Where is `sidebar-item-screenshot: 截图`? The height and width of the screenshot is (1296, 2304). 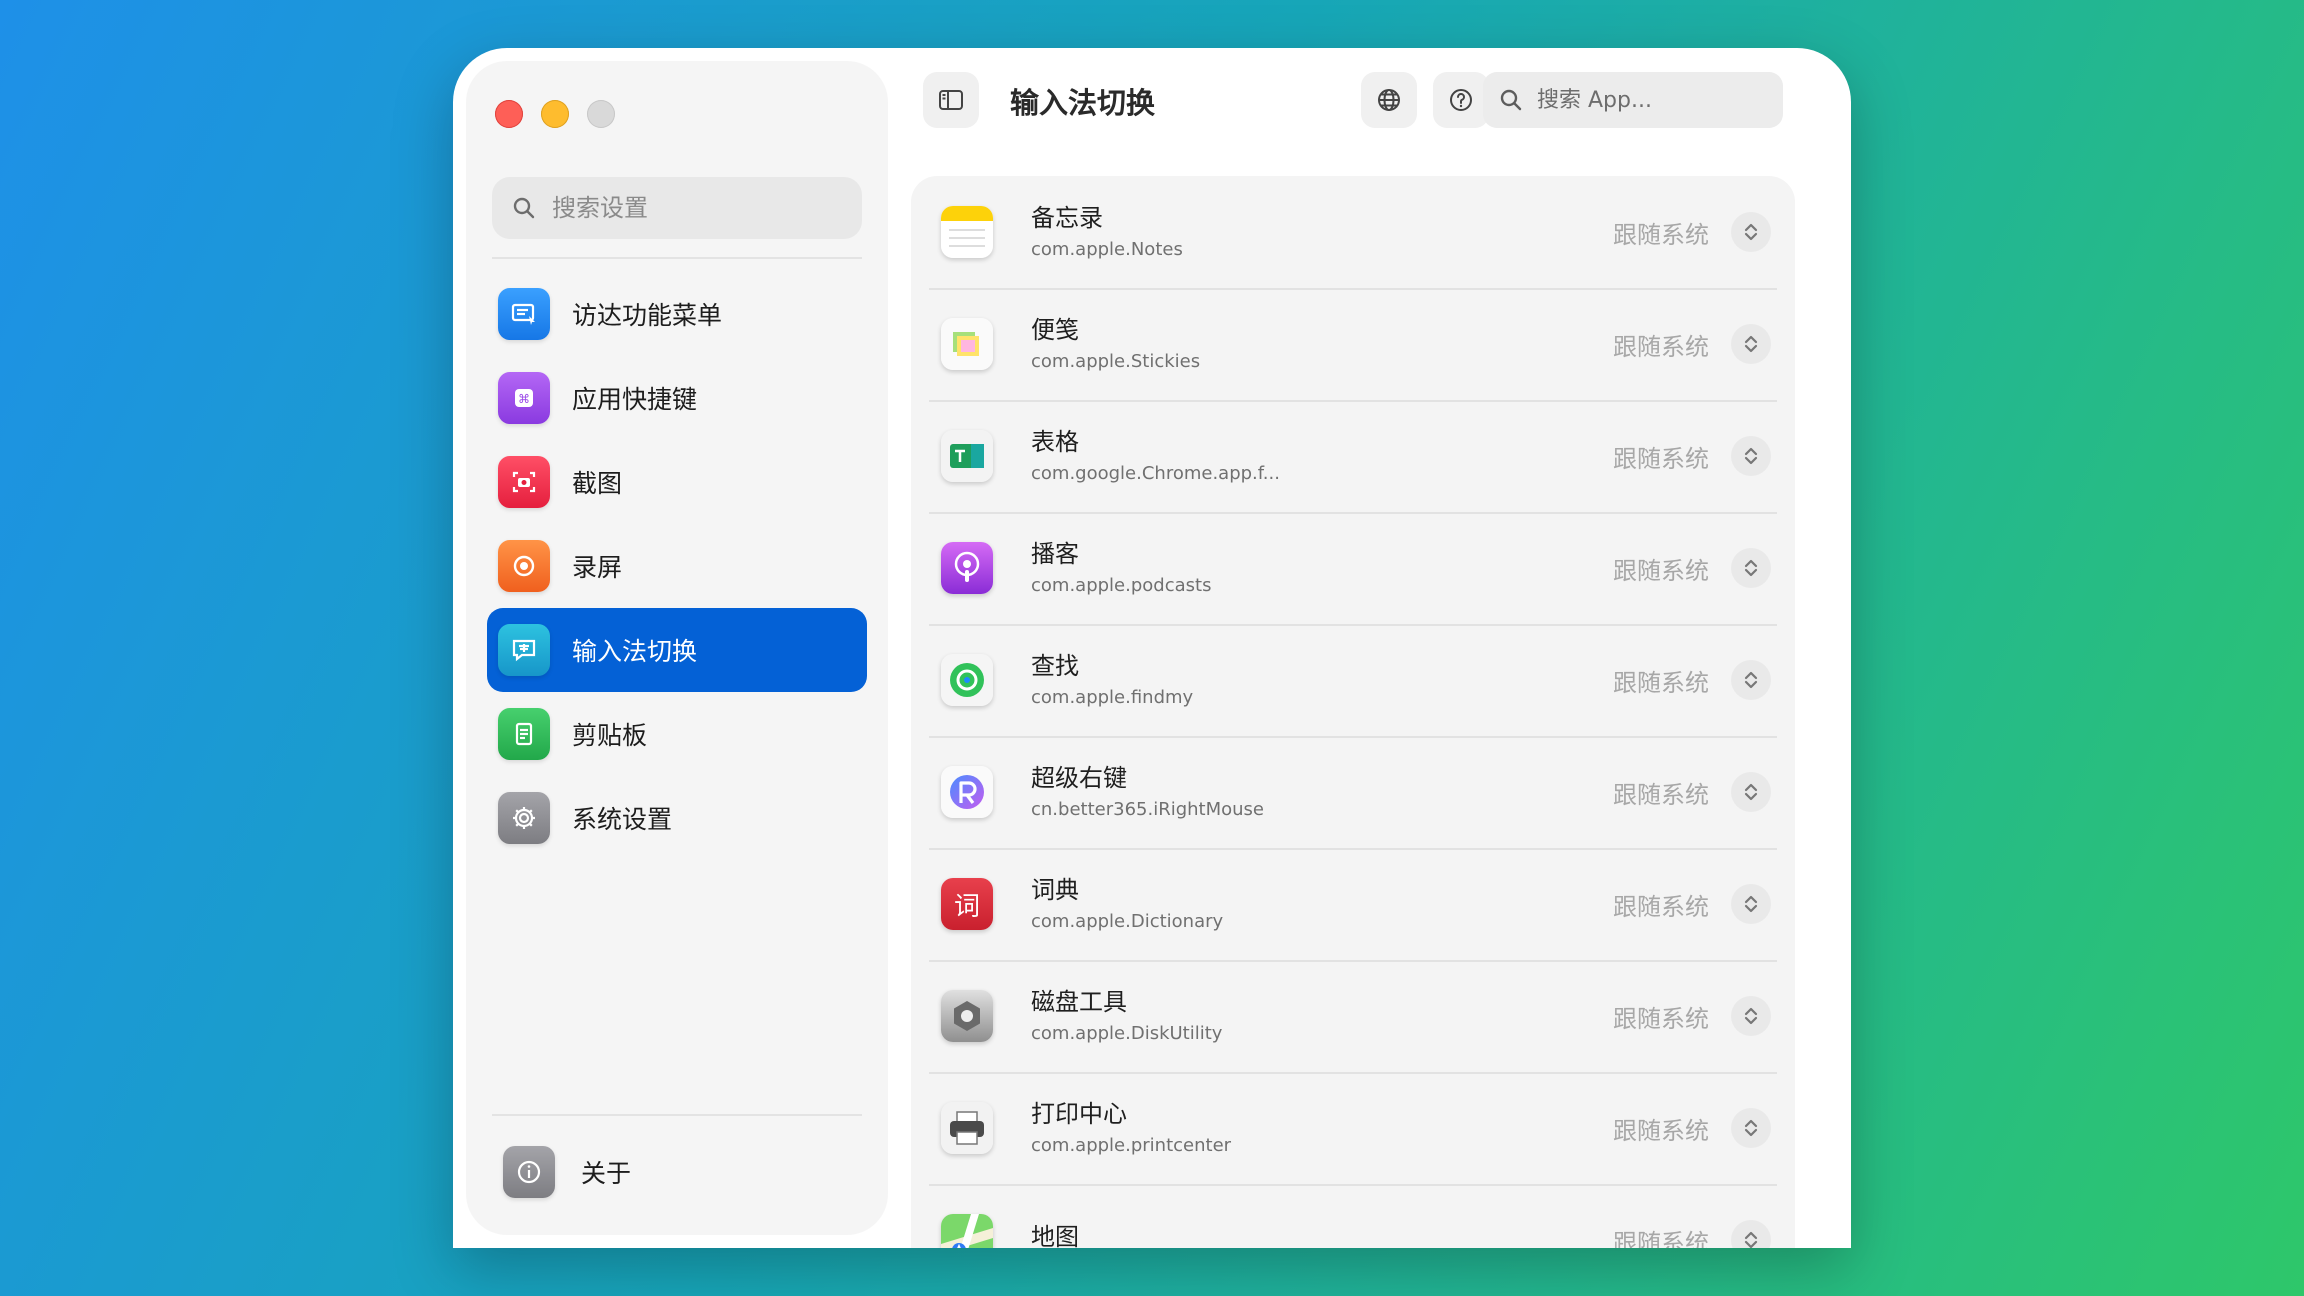 sidebar-item-screenshot: 截图 is located at coordinates (677, 482).